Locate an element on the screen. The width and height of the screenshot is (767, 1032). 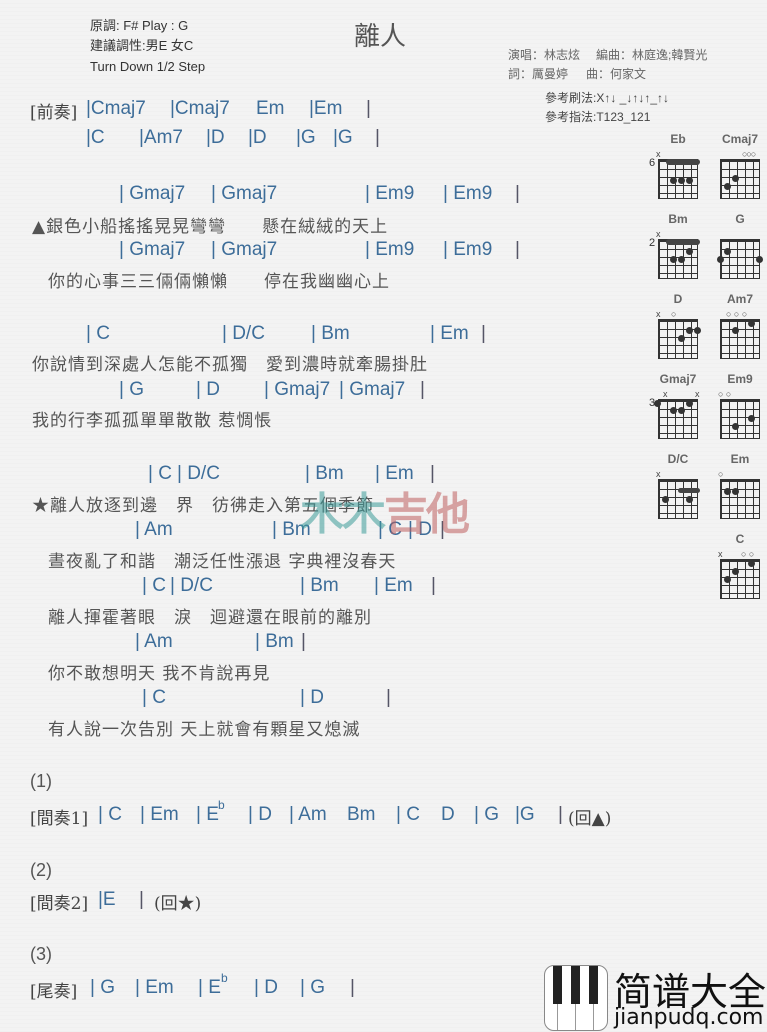
chord-diagram-gmaj7: Gmaj7 x x 3 is located at coordinates (676, 407).